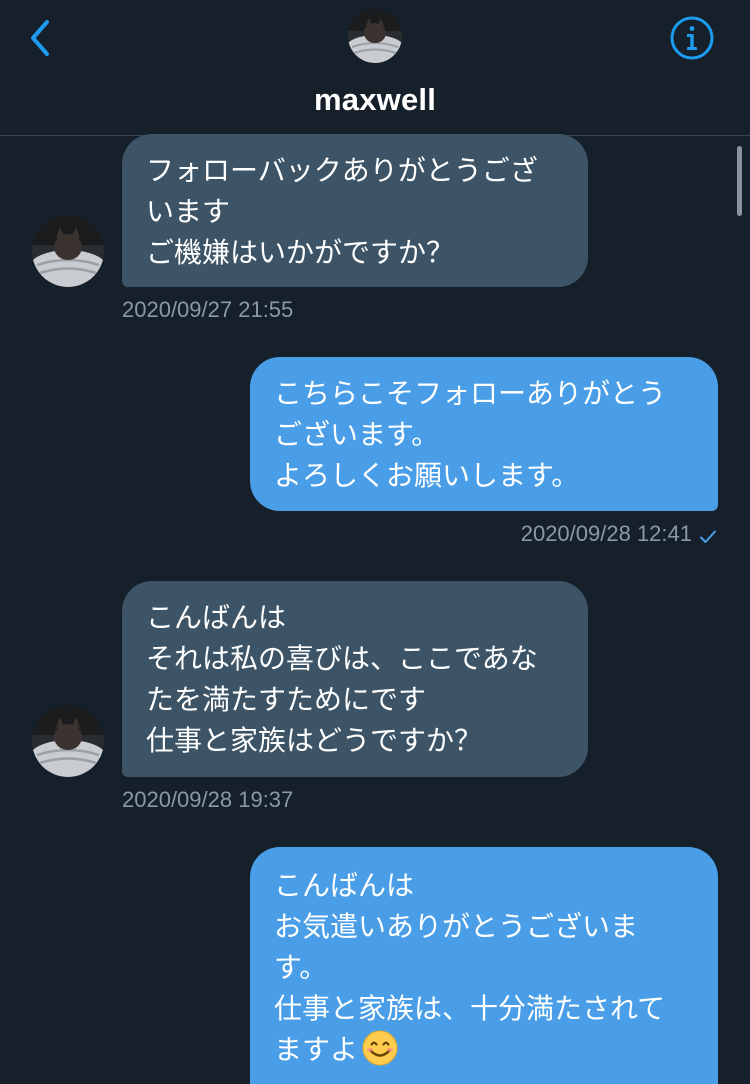  I want to click on info-button, so click(692, 38).